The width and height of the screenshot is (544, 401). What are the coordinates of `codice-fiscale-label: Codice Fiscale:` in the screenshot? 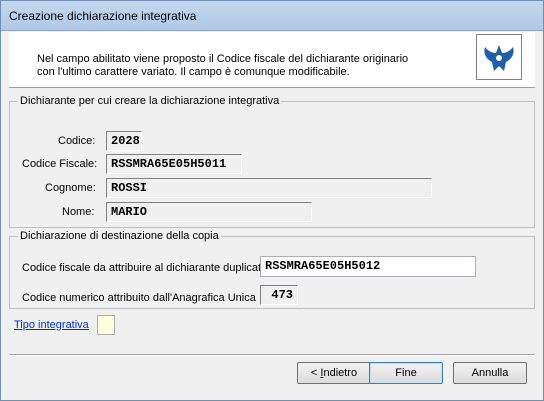 It's located at (60, 164).